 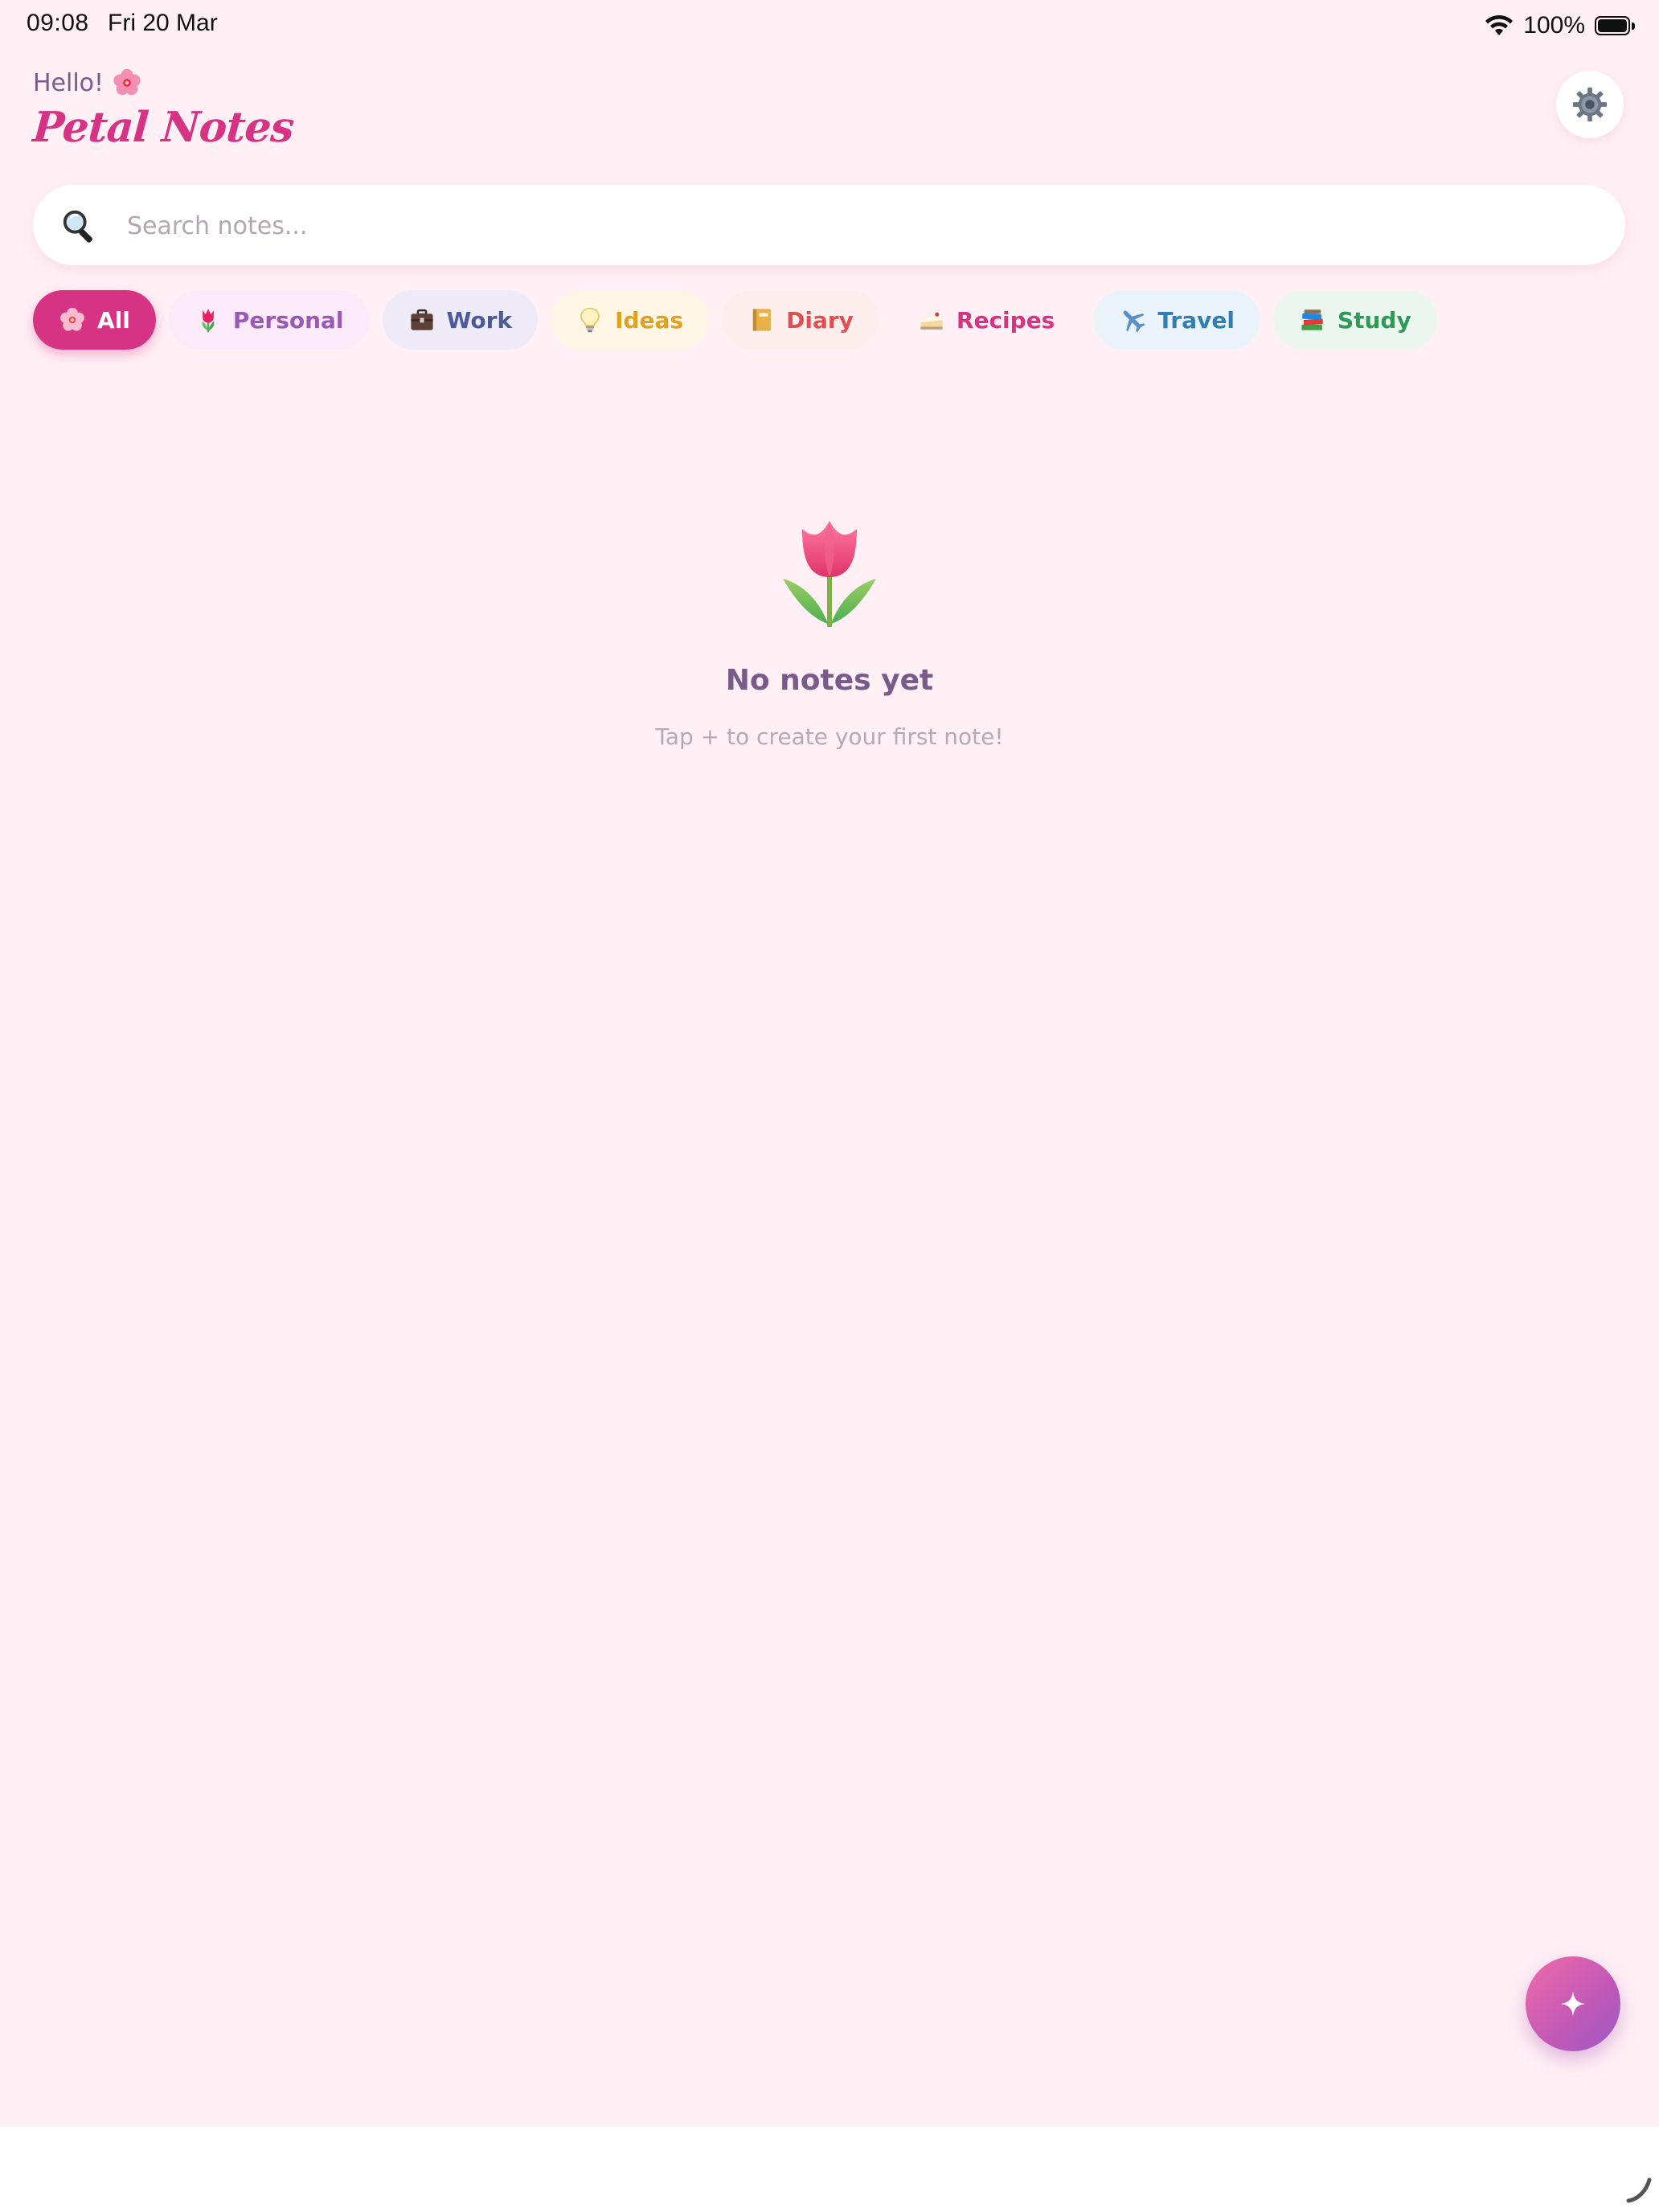 What do you see at coordinates (163, 127) in the screenshot?
I see `app-title: Petal Notes` at bounding box center [163, 127].